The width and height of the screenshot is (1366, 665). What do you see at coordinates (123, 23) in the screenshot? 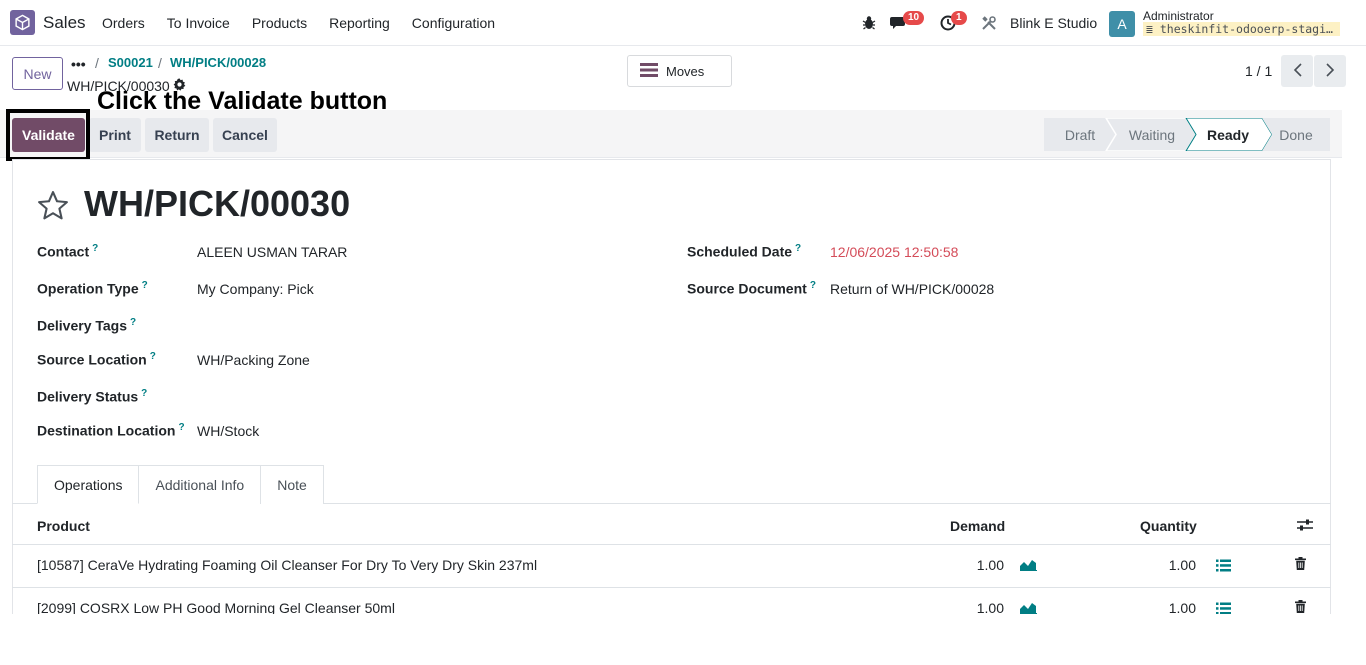
I see `menu-item-orders: Orders` at bounding box center [123, 23].